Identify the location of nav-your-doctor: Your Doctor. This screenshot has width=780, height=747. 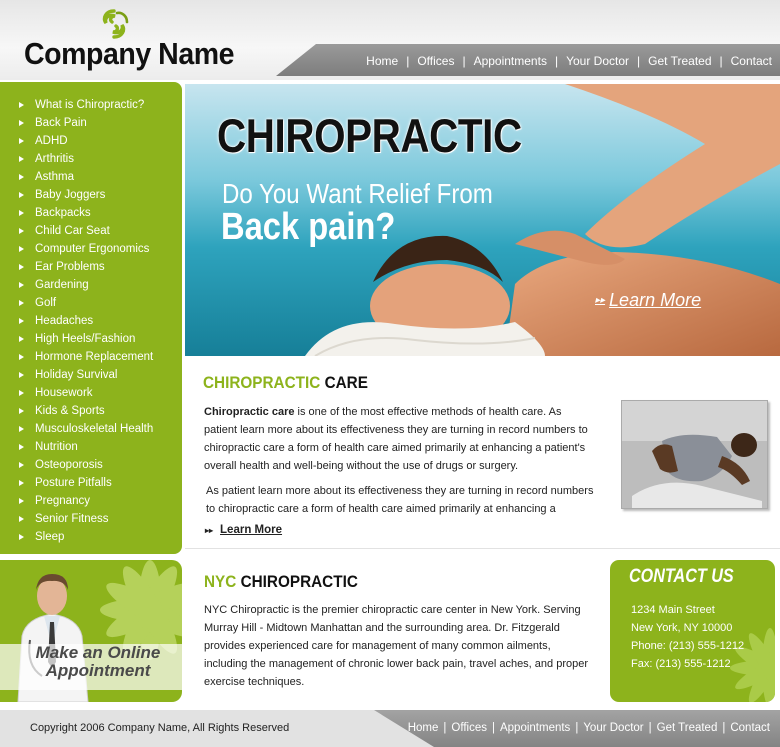
(597, 61).